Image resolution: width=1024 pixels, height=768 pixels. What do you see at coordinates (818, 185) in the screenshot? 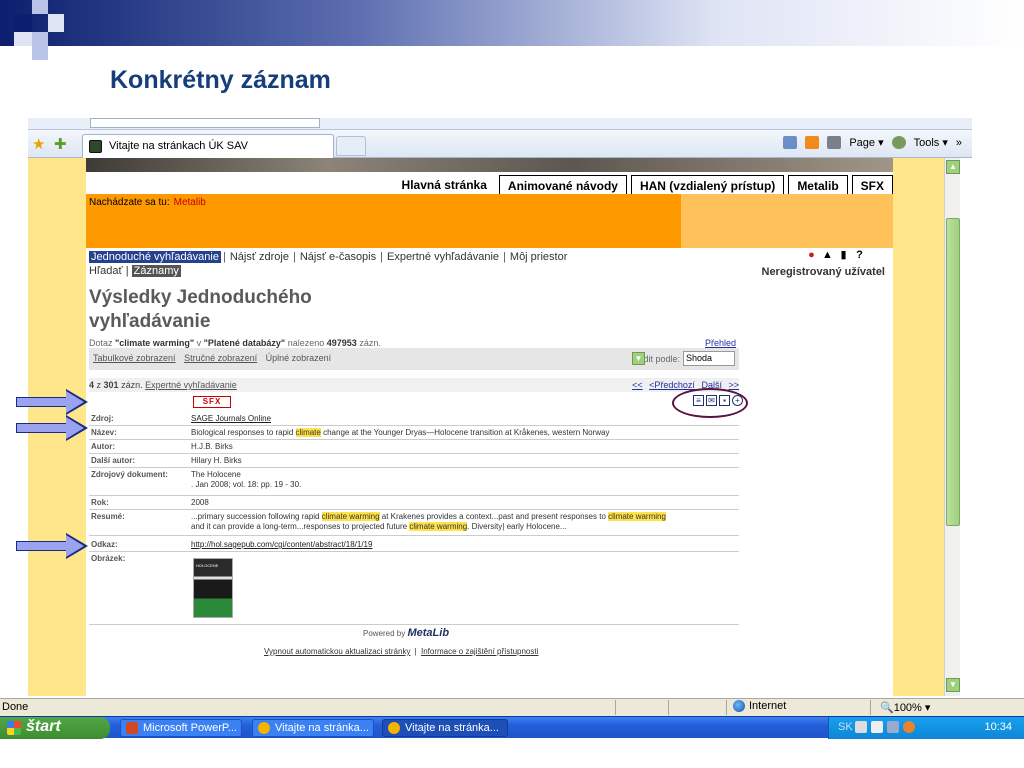
I see `nav-metalib: Metalib` at bounding box center [818, 185].